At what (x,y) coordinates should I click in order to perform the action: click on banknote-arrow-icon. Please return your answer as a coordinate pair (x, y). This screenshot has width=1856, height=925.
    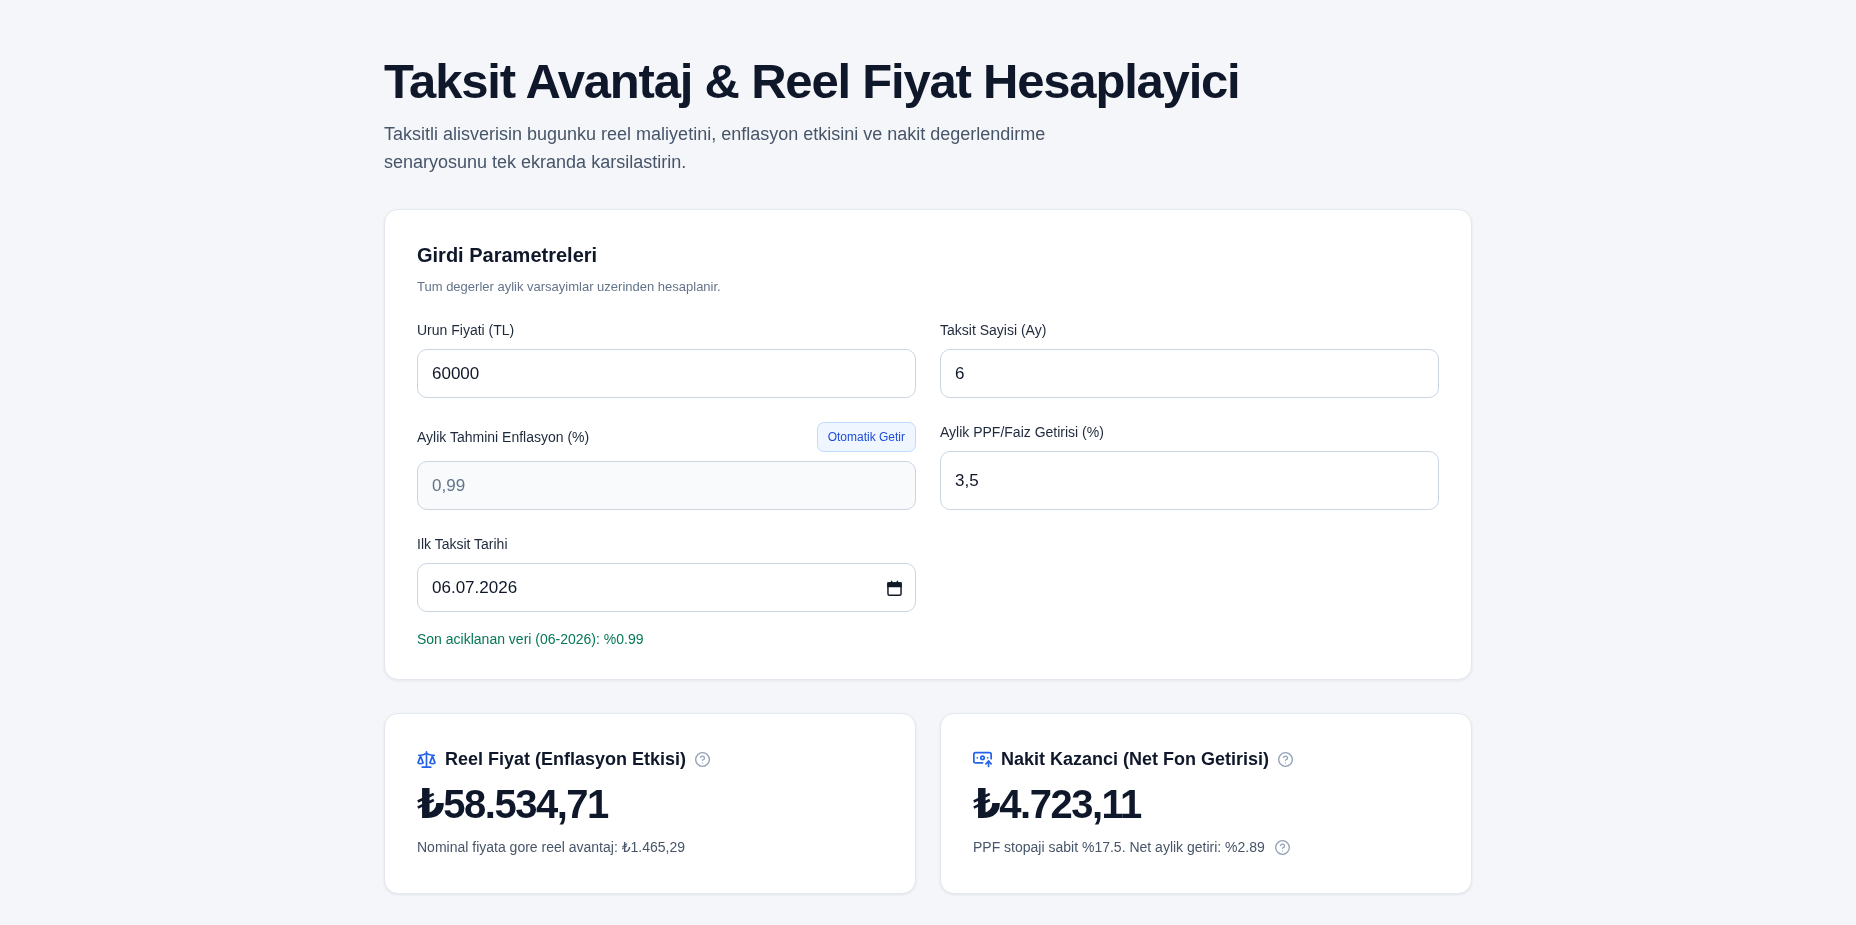
    Looking at the image, I should click on (982, 759).